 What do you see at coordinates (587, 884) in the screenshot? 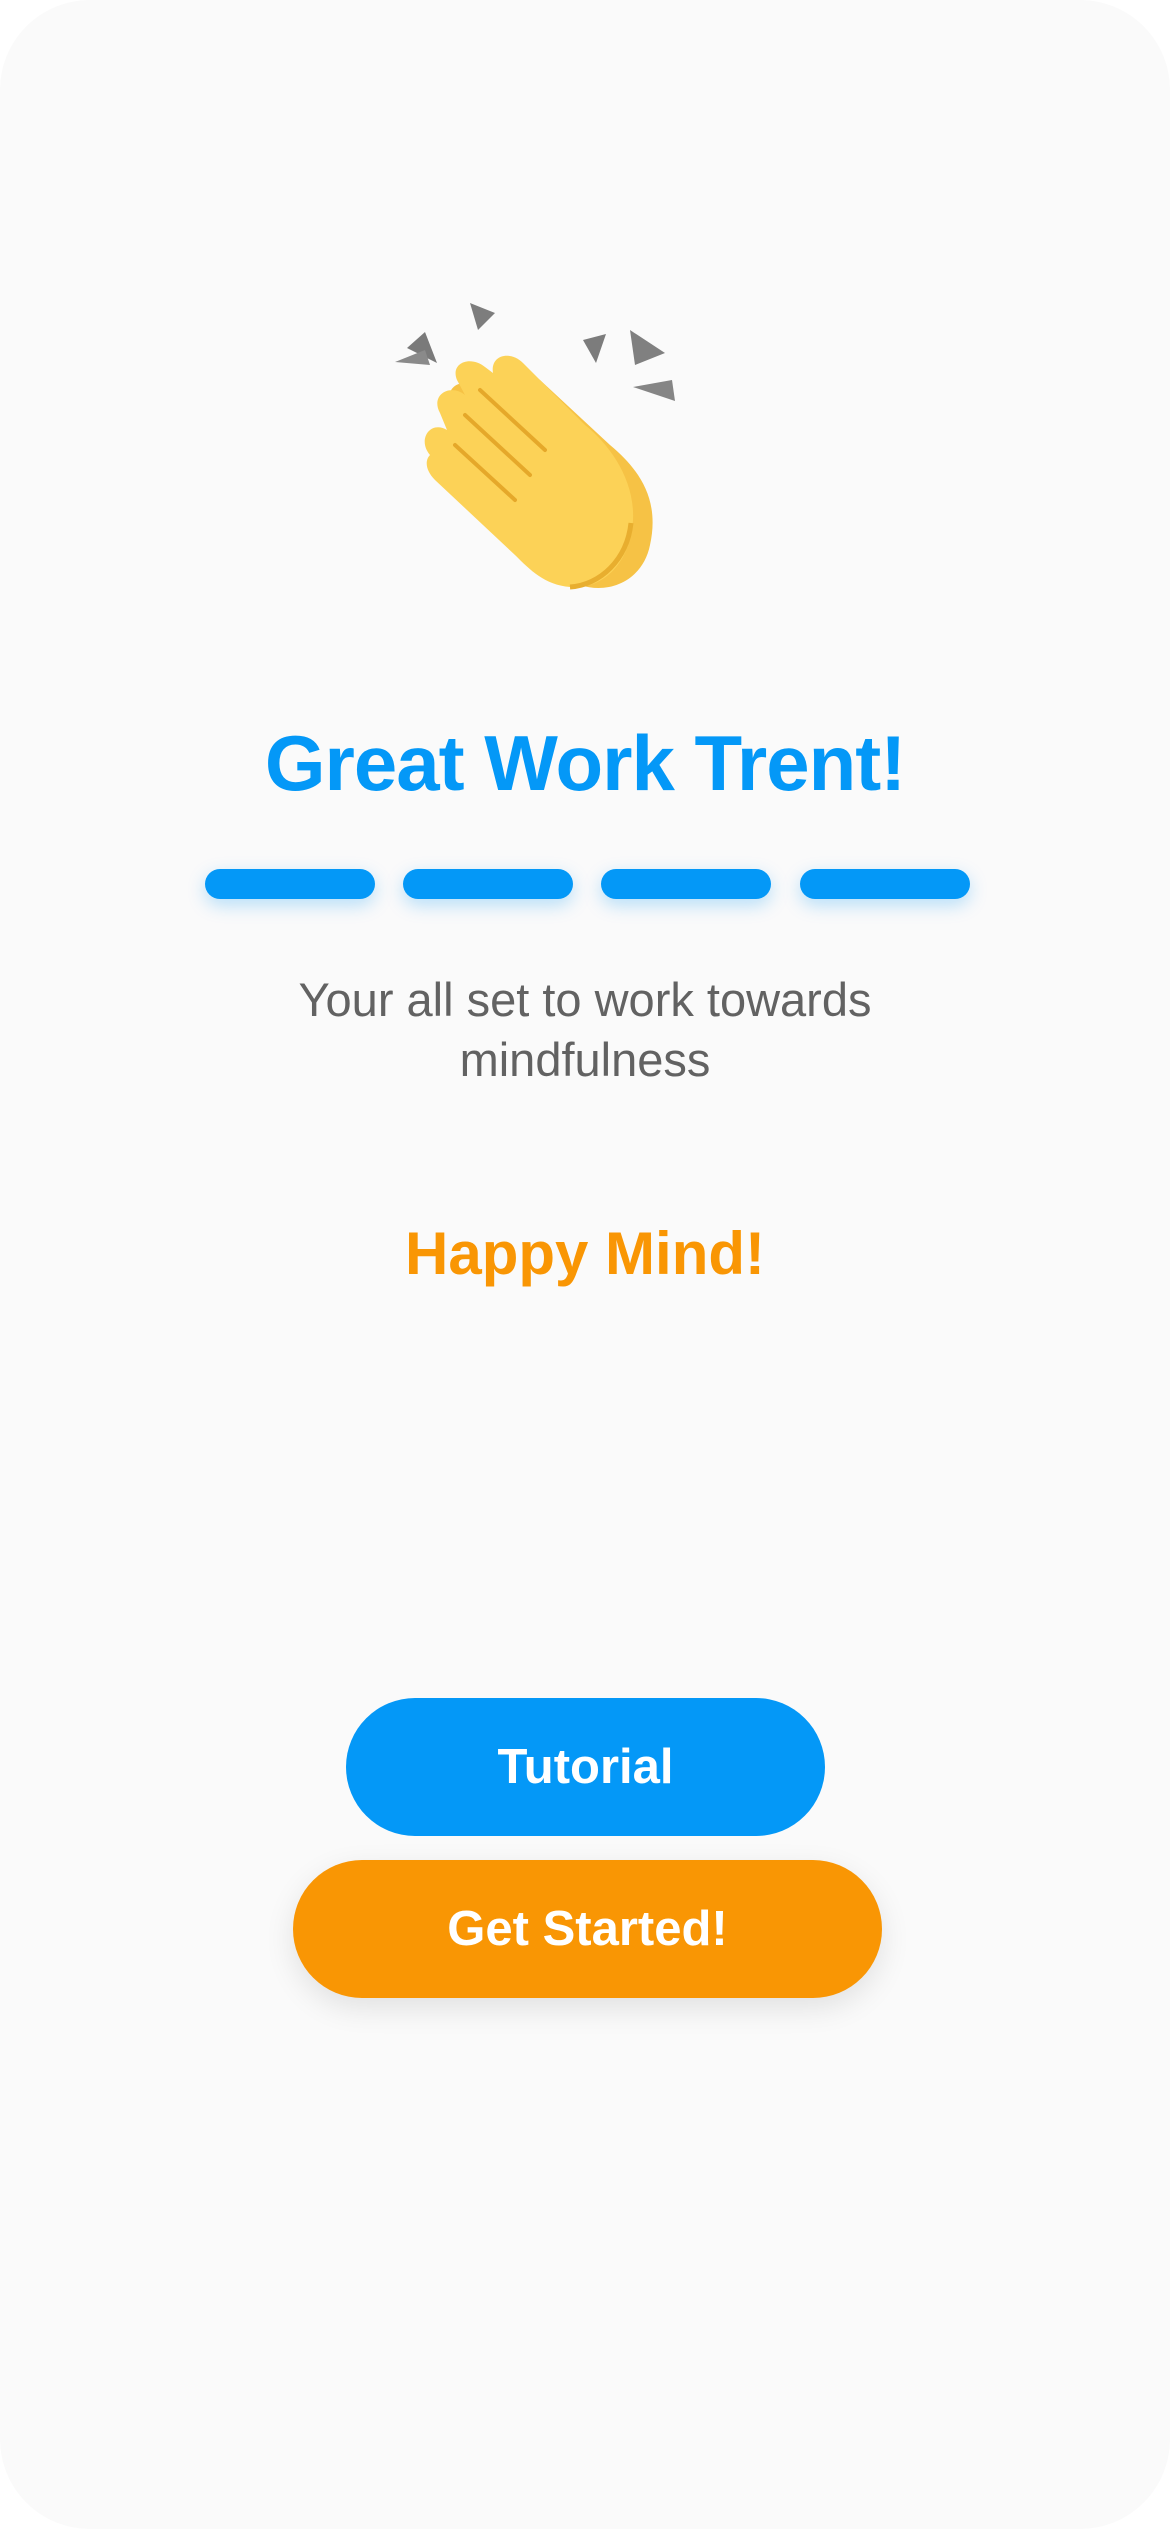
I see `progress-indicator` at bounding box center [587, 884].